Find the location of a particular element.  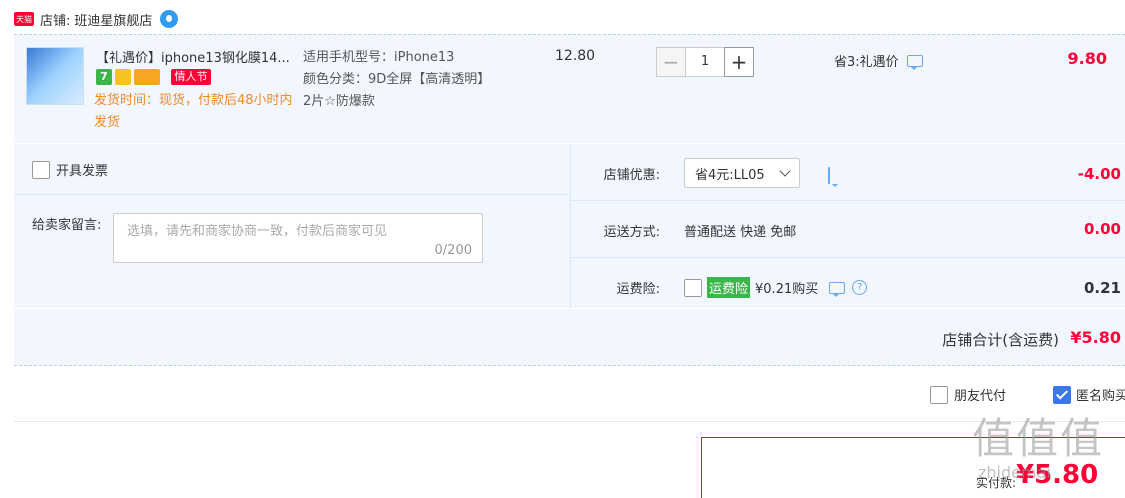

store-total-label: 店铺合计(含运费) is located at coordinates (1000, 340).